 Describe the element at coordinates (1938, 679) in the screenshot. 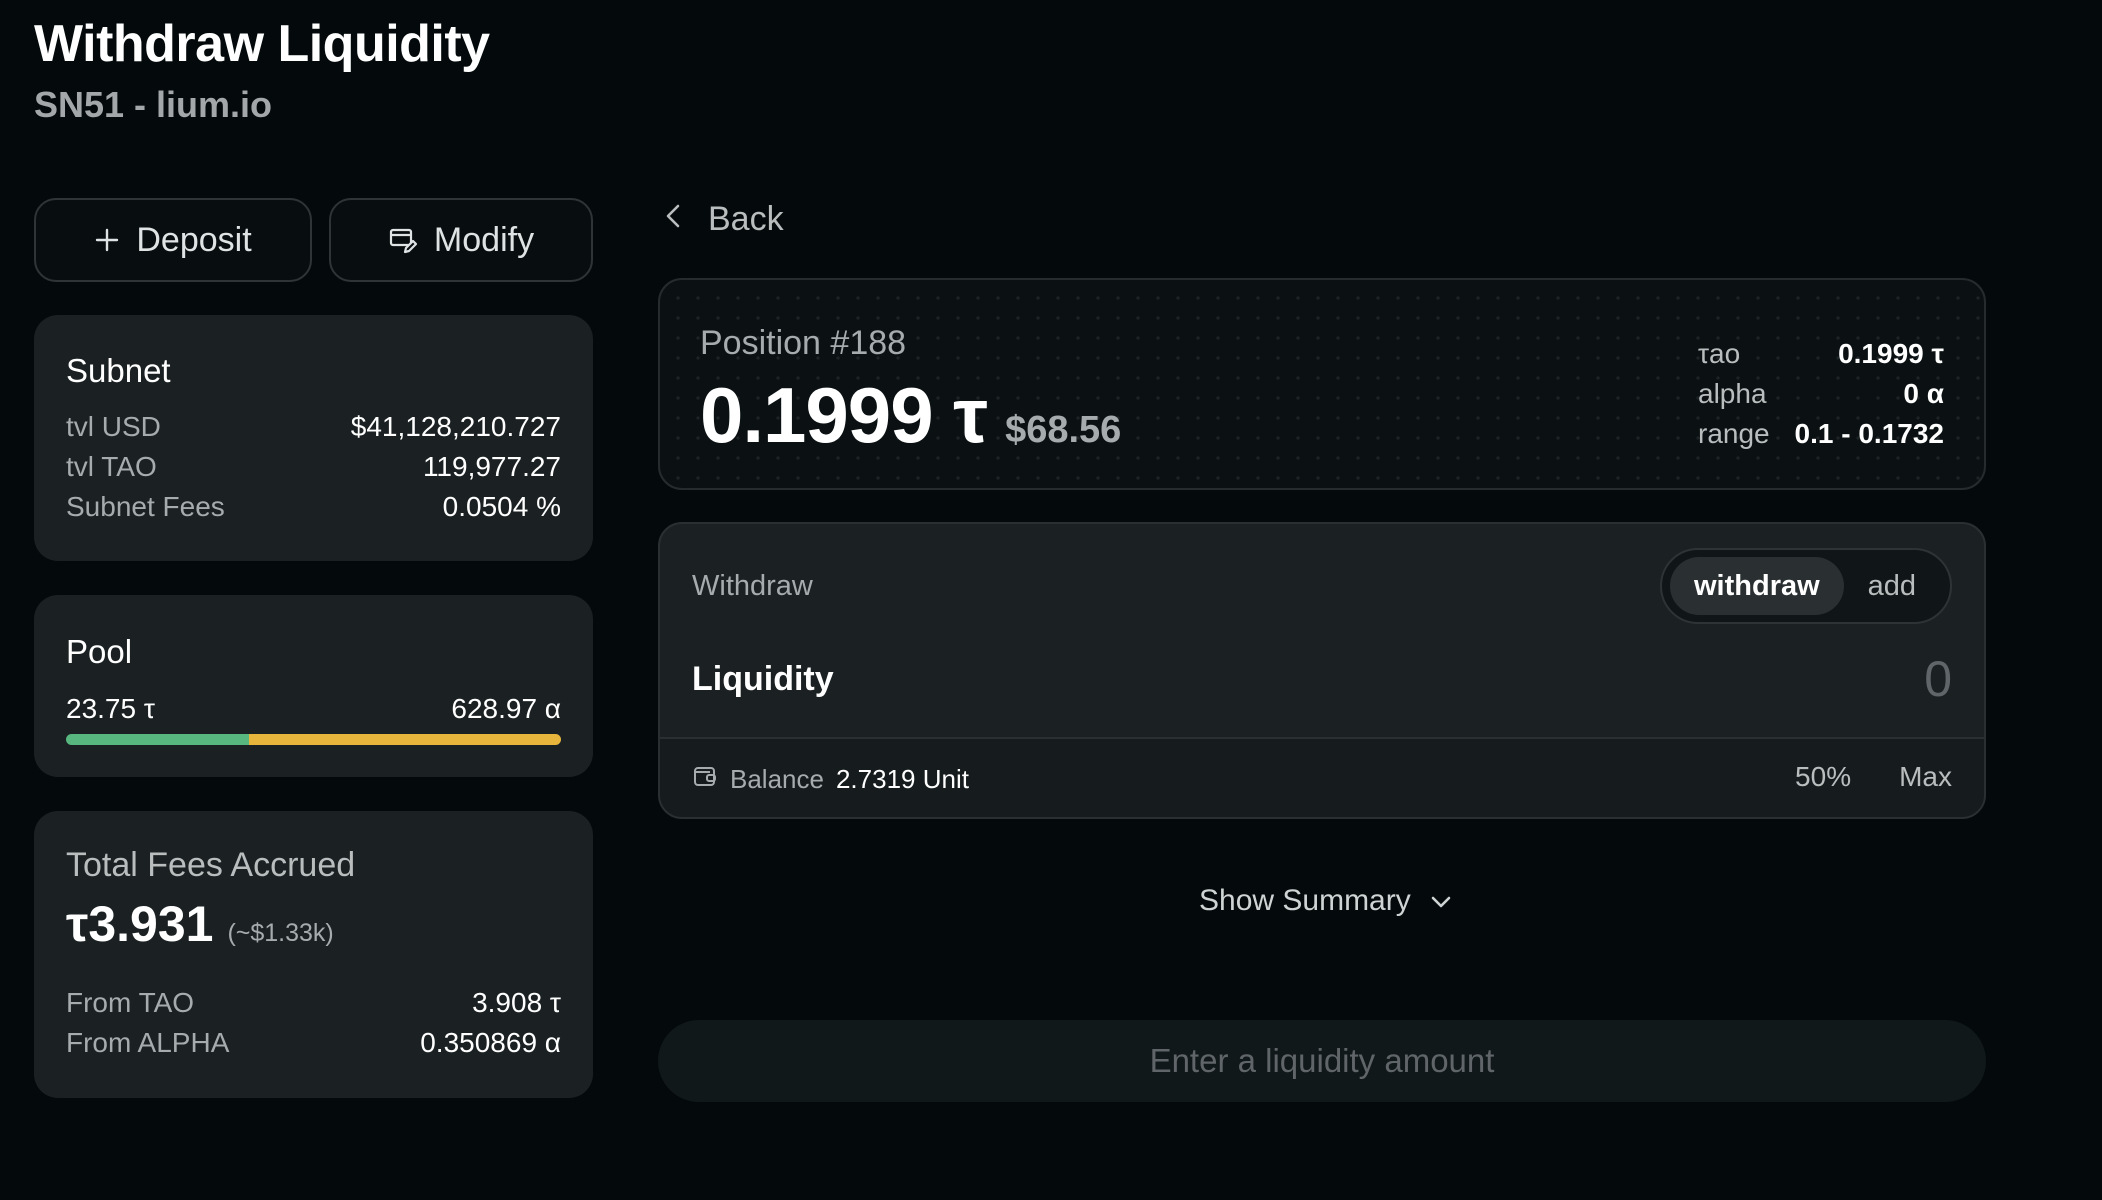

I see `liquidity-amount-input: 0` at that location.